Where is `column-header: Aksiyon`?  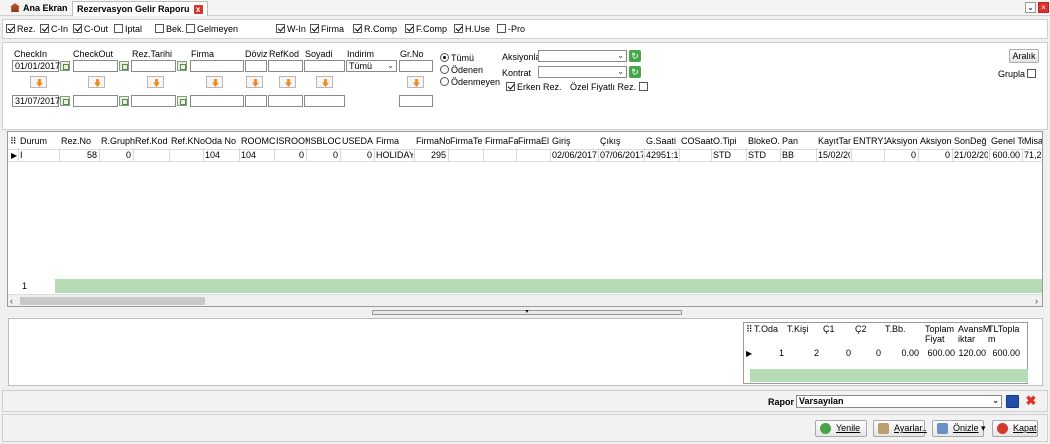 column-header: Aksiyon is located at coordinates (937, 141).